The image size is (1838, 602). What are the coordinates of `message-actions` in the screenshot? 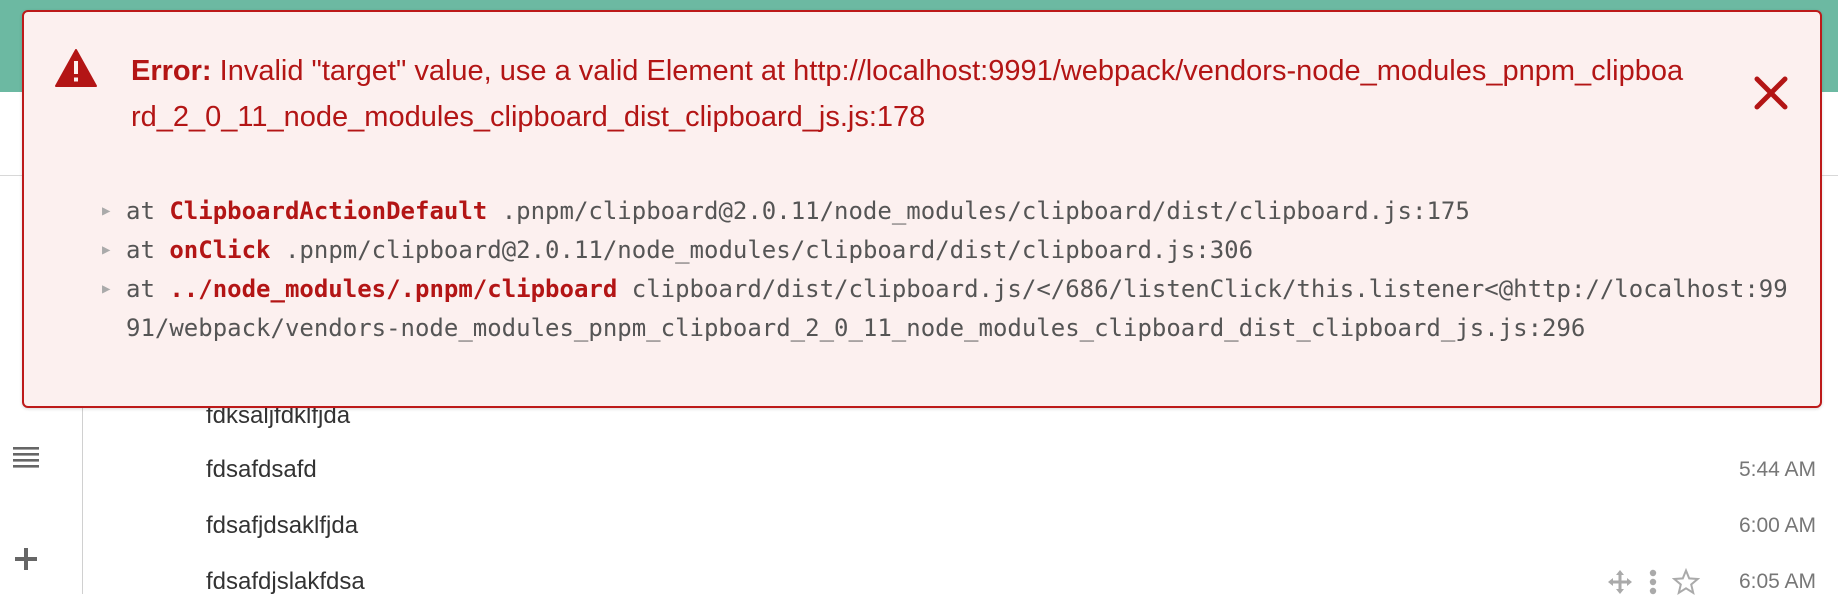 It's located at (1653, 582).